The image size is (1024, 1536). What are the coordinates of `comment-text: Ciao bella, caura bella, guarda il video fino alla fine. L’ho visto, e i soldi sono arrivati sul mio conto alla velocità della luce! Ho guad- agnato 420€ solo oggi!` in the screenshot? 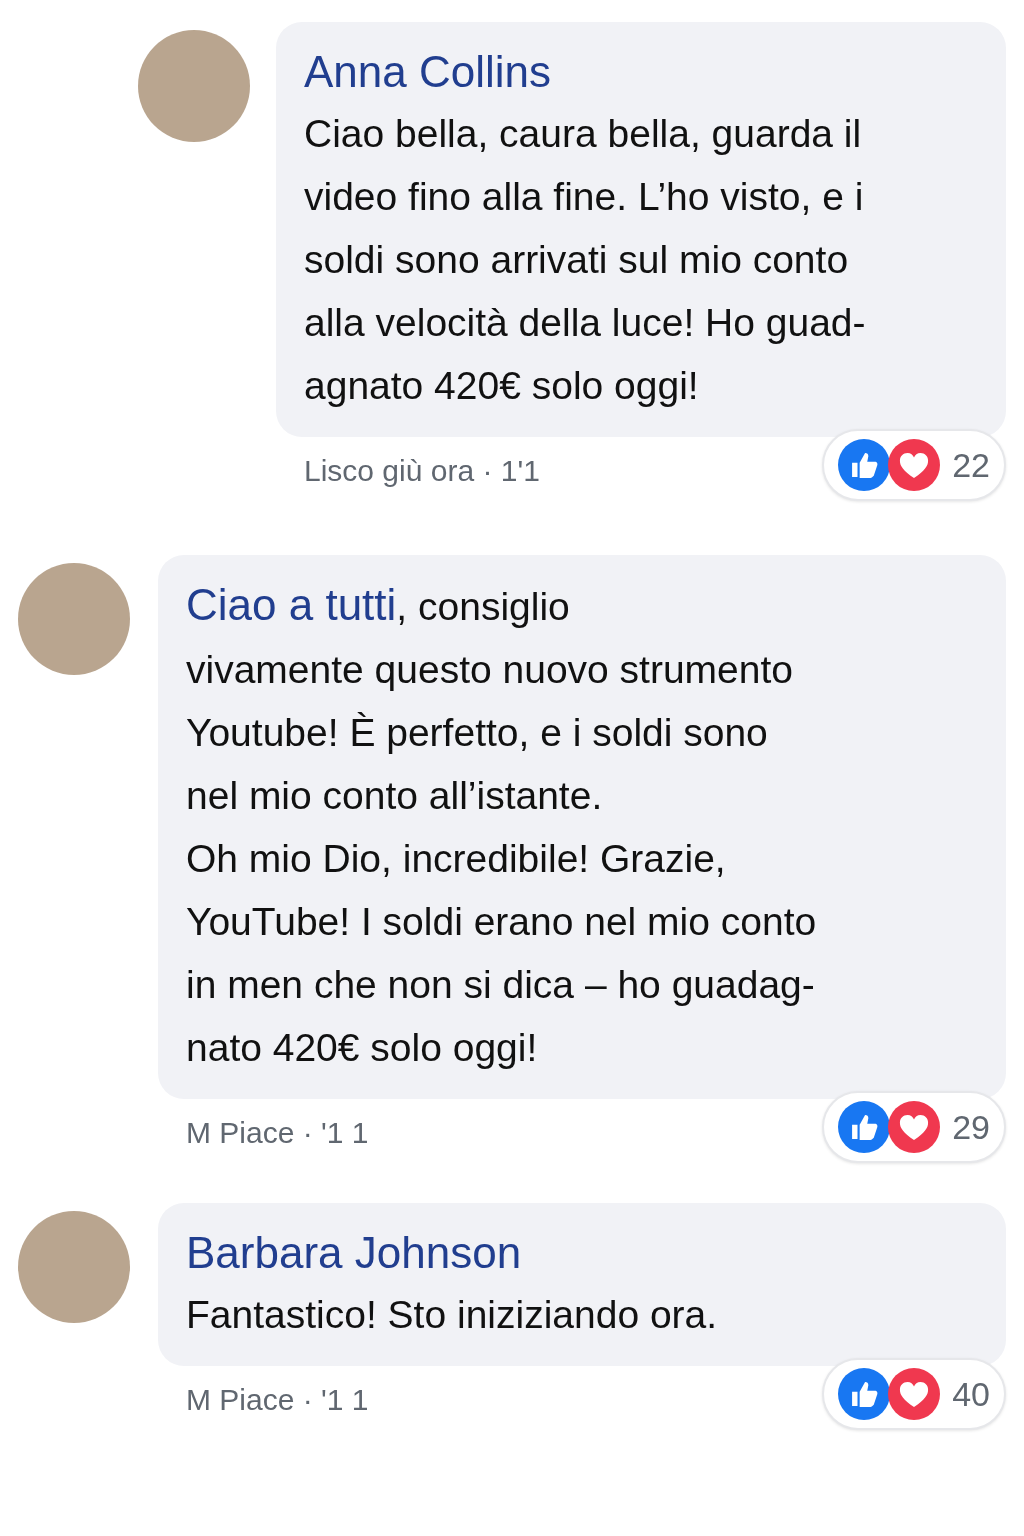 It's located at (585, 260).